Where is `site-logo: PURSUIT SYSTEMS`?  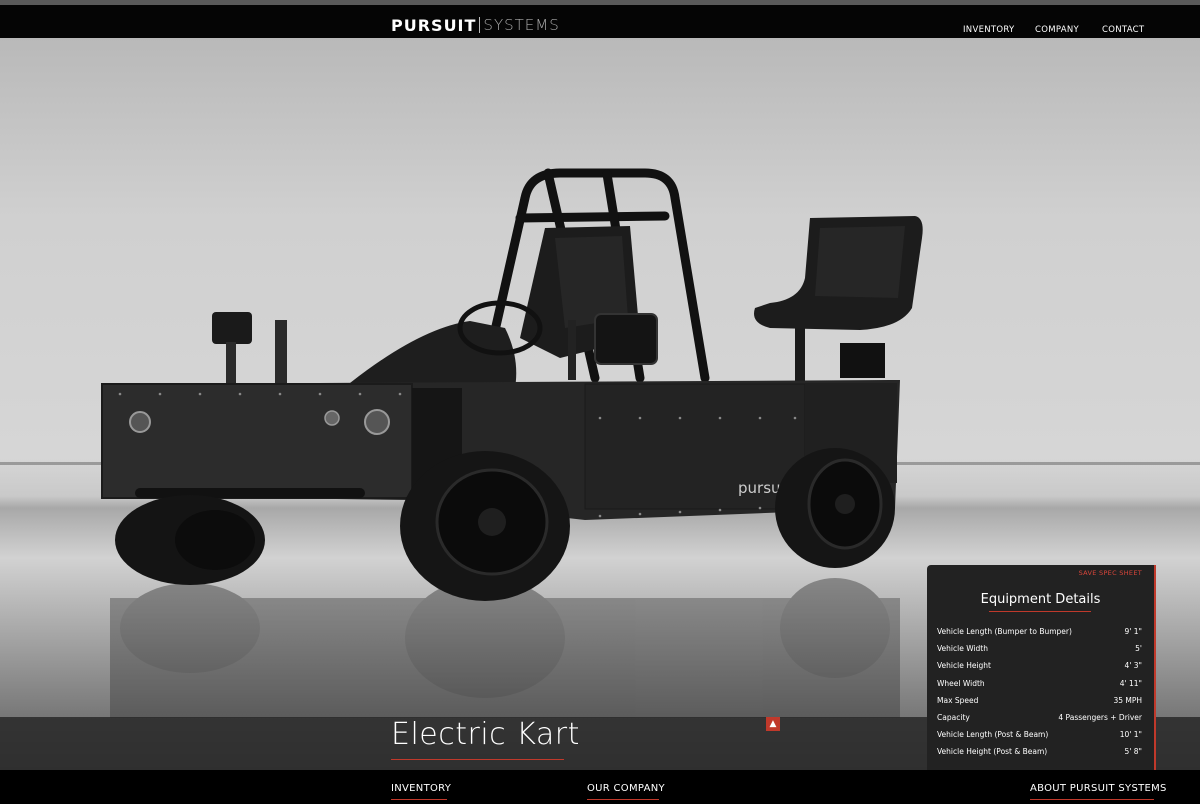 site-logo: PURSUIT SYSTEMS is located at coordinates (475, 25).